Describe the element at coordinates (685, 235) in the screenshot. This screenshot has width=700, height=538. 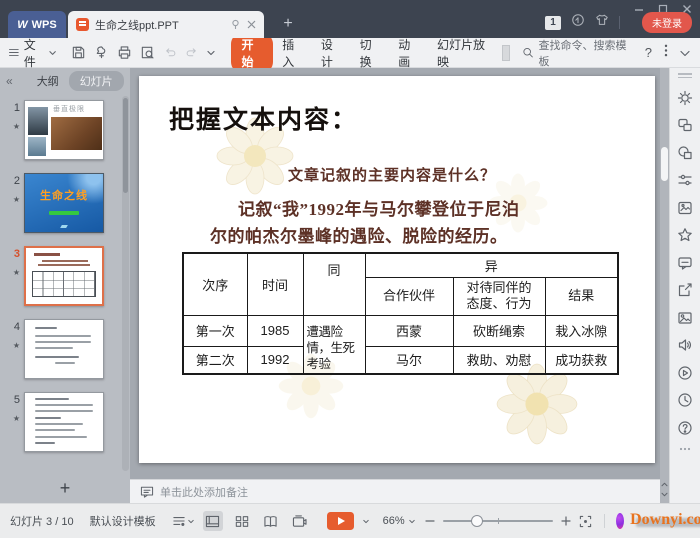
I see `favorites-star-icon` at that location.